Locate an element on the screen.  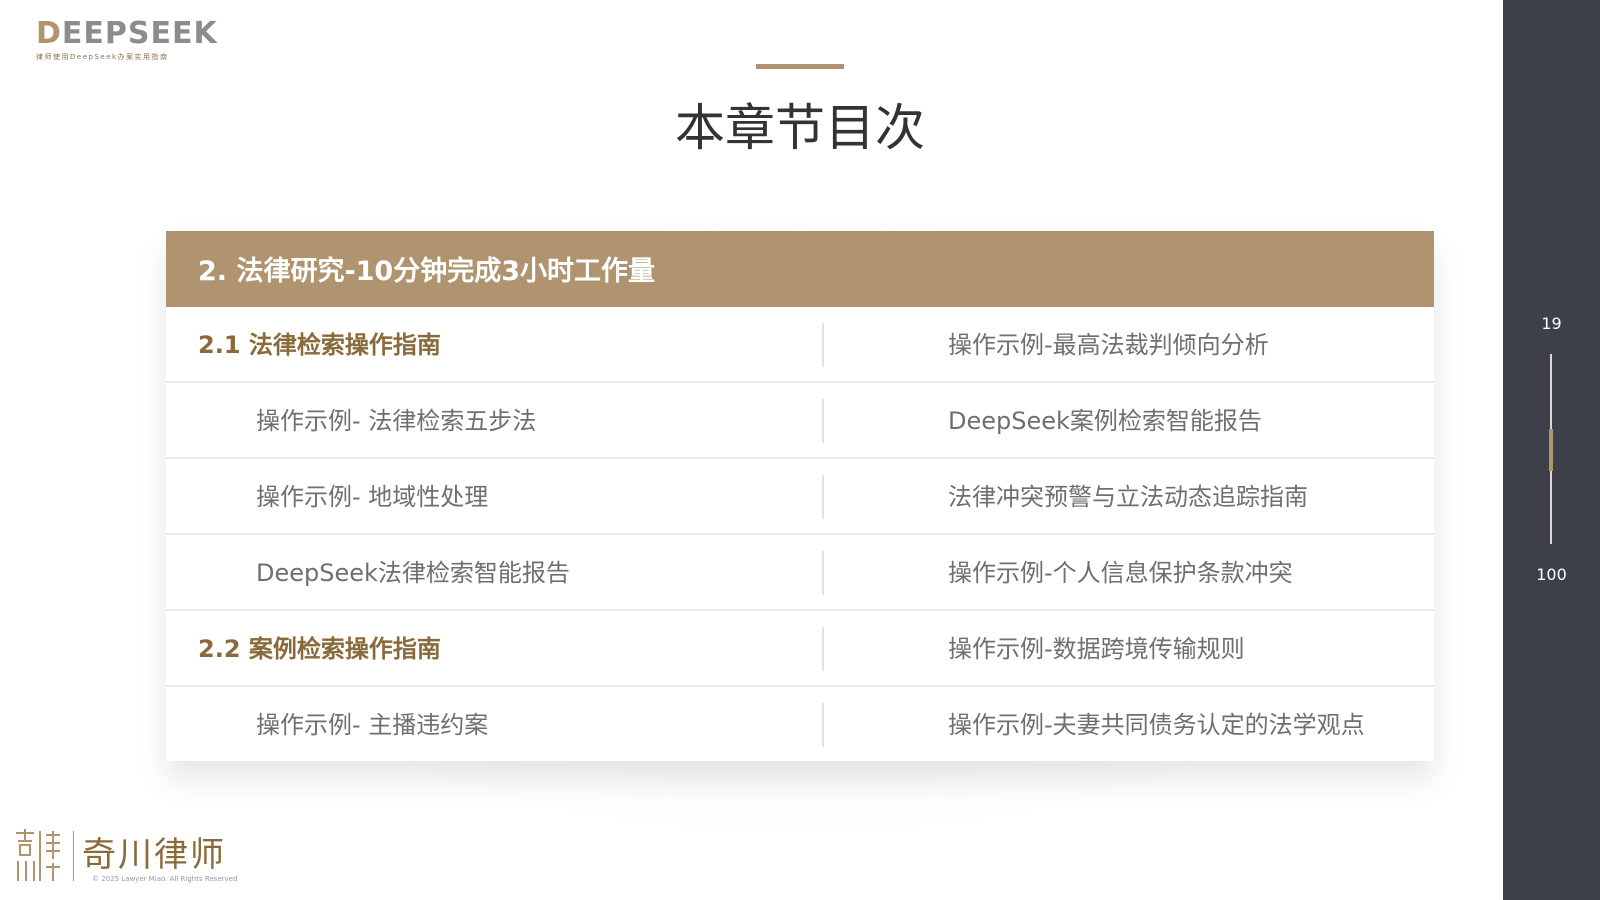
logo-title-accent: D is located at coordinates (49, 33).